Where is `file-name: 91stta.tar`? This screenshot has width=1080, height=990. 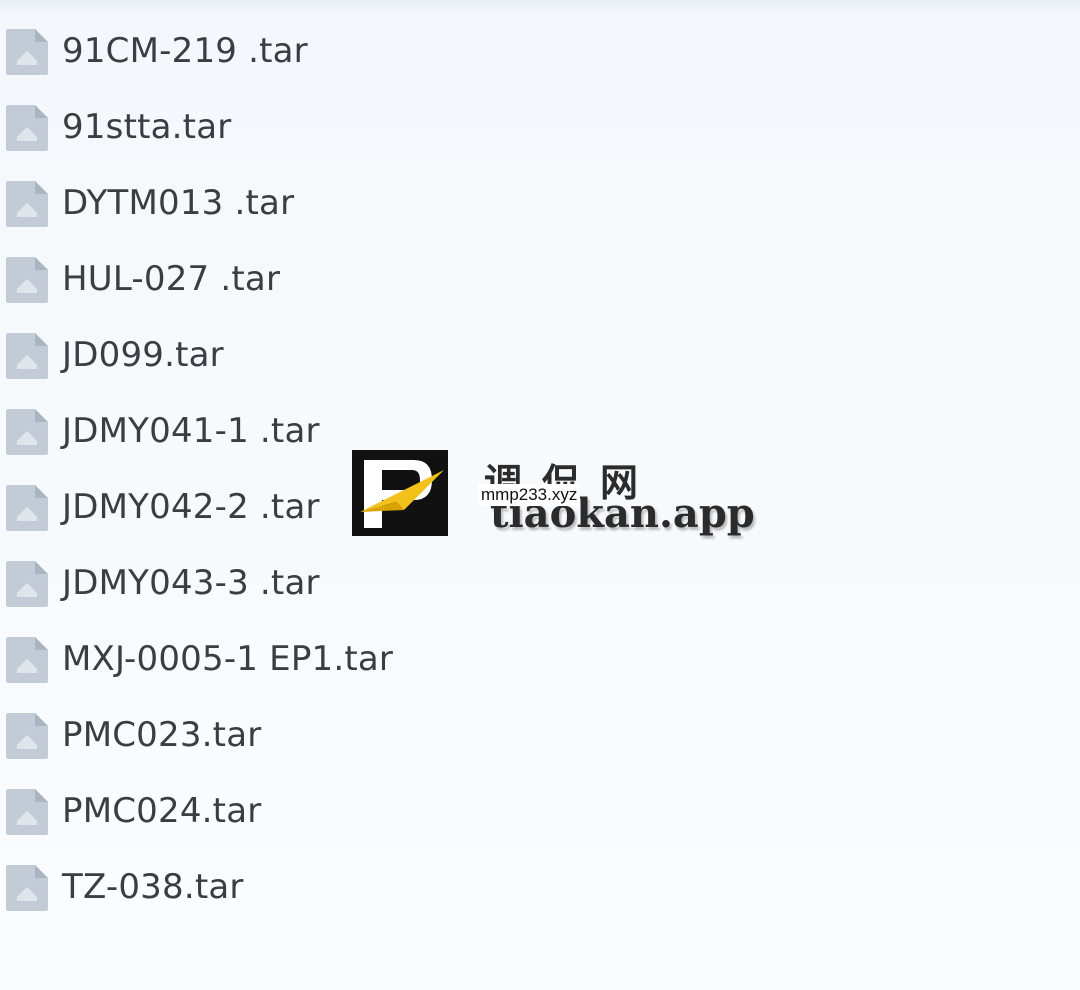
file-name: 91stta.tar is located at coordinates (147, 127).